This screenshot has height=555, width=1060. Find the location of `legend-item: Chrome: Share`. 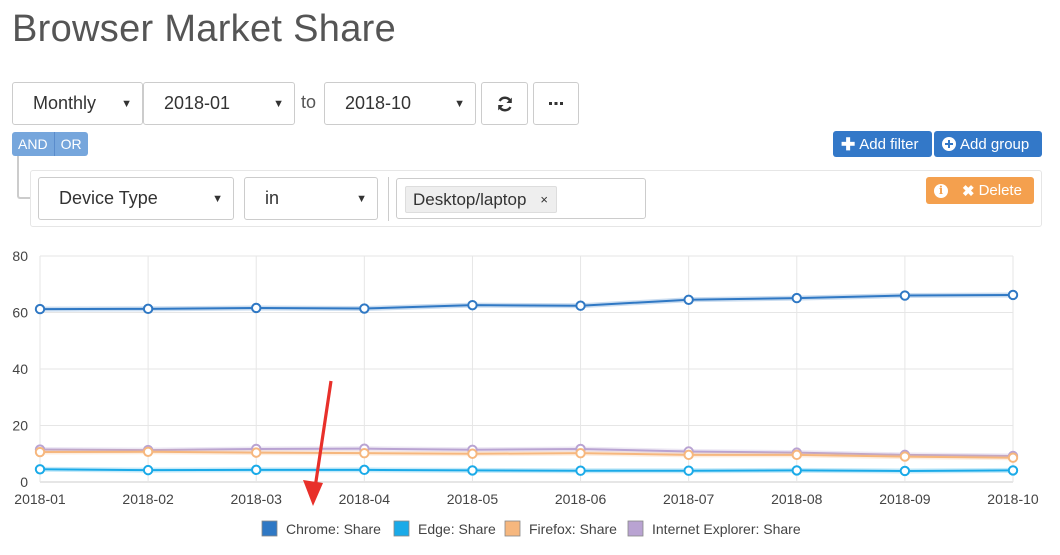

legend-item: Chrome: Share is located at coordinates (321, 528).